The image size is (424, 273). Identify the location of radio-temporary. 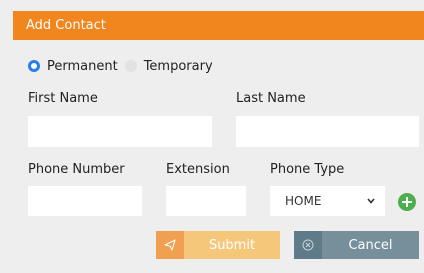
(130, 66).